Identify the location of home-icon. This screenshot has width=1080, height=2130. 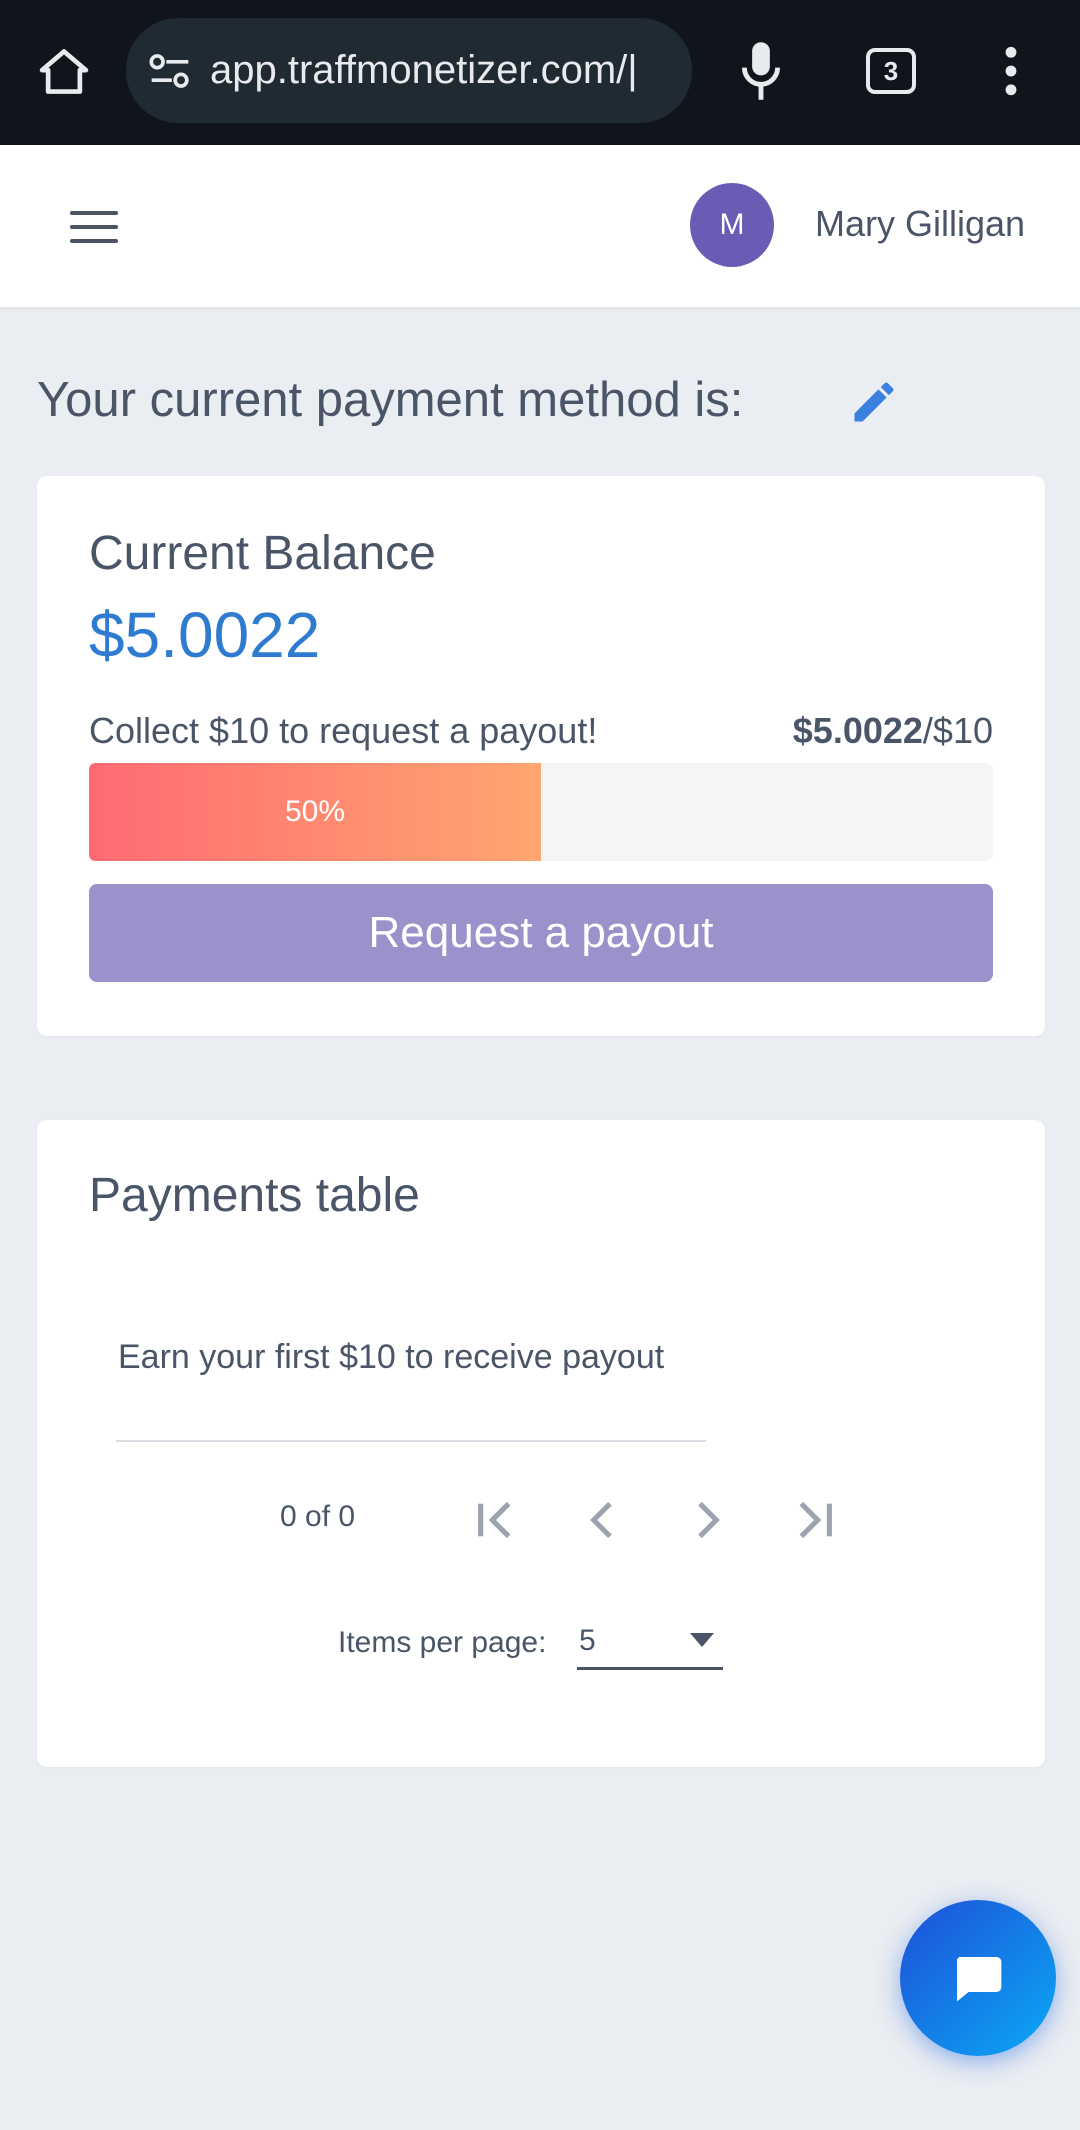
(64, 72).